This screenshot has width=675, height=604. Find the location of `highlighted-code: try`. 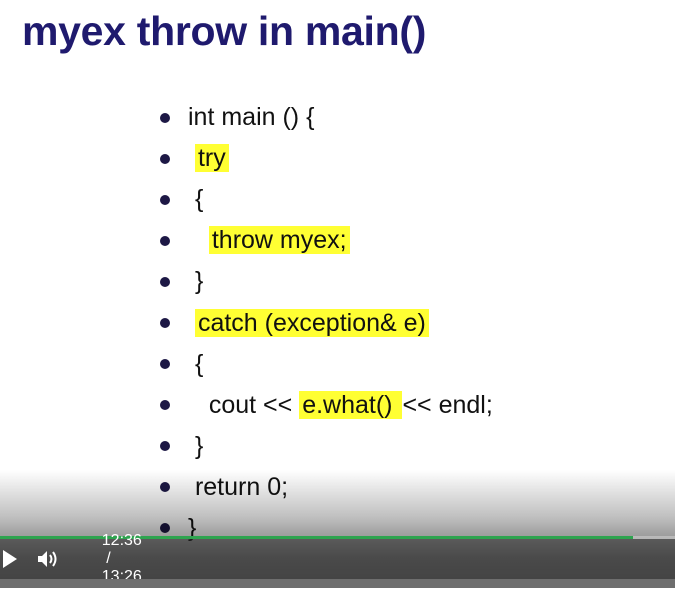

highlighted-code: try is located at coordinates (211, 158).